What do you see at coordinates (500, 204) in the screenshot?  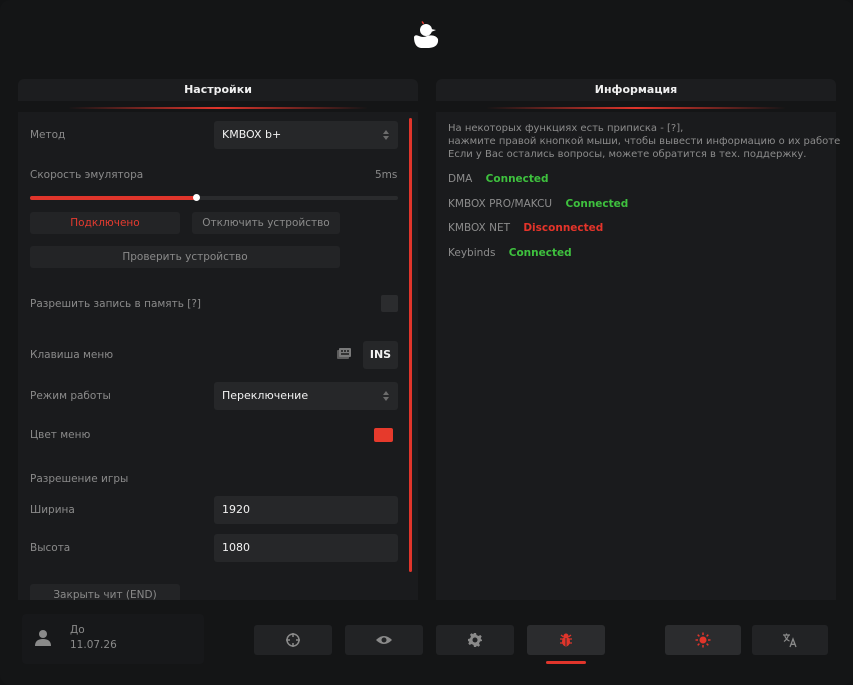 I see `status-name: KMBOX PRO/MAKCU` at bounding box center [500, 204].